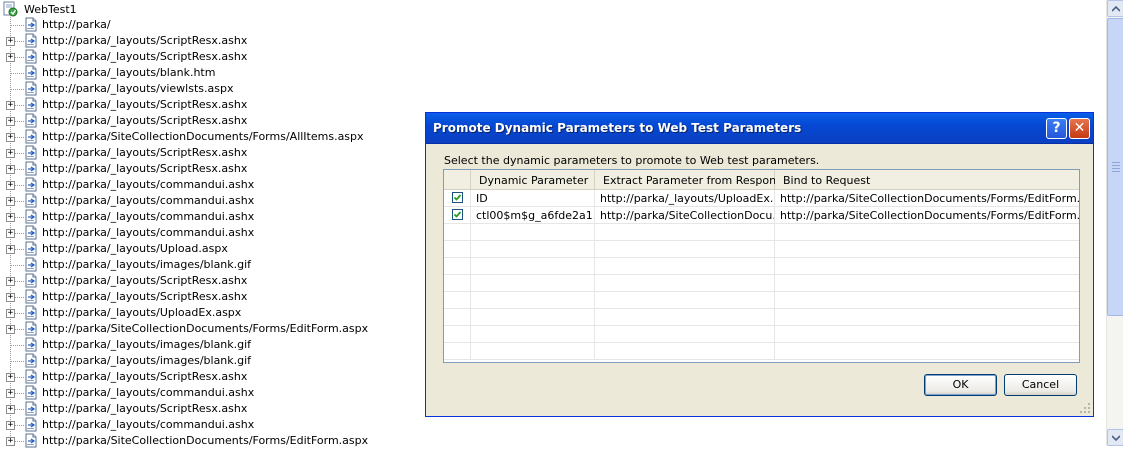  What do you see at coordinates (1115, 167) in the screenshot?
I see `scrollbar-thumb` at bounding box center [1115, 167].